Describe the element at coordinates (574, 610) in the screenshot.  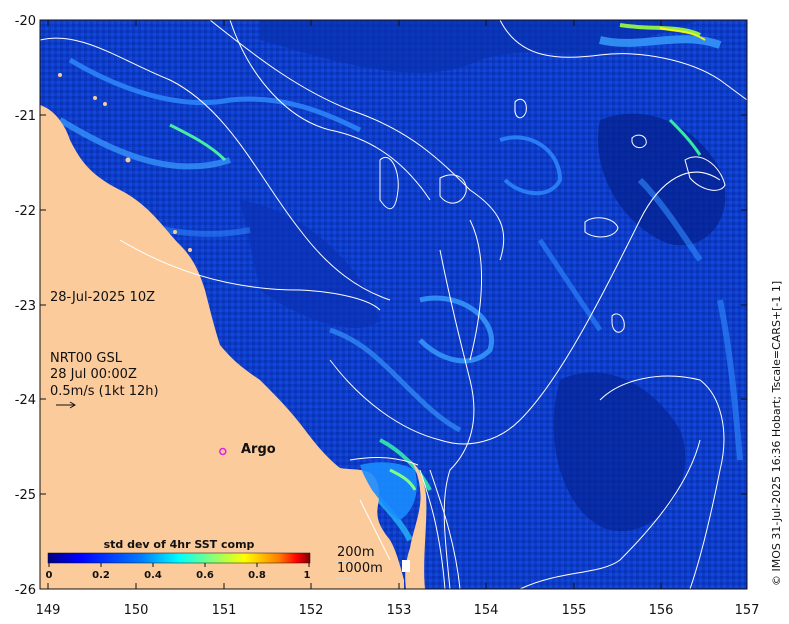
I see `x-tick-label: 155` at that location.